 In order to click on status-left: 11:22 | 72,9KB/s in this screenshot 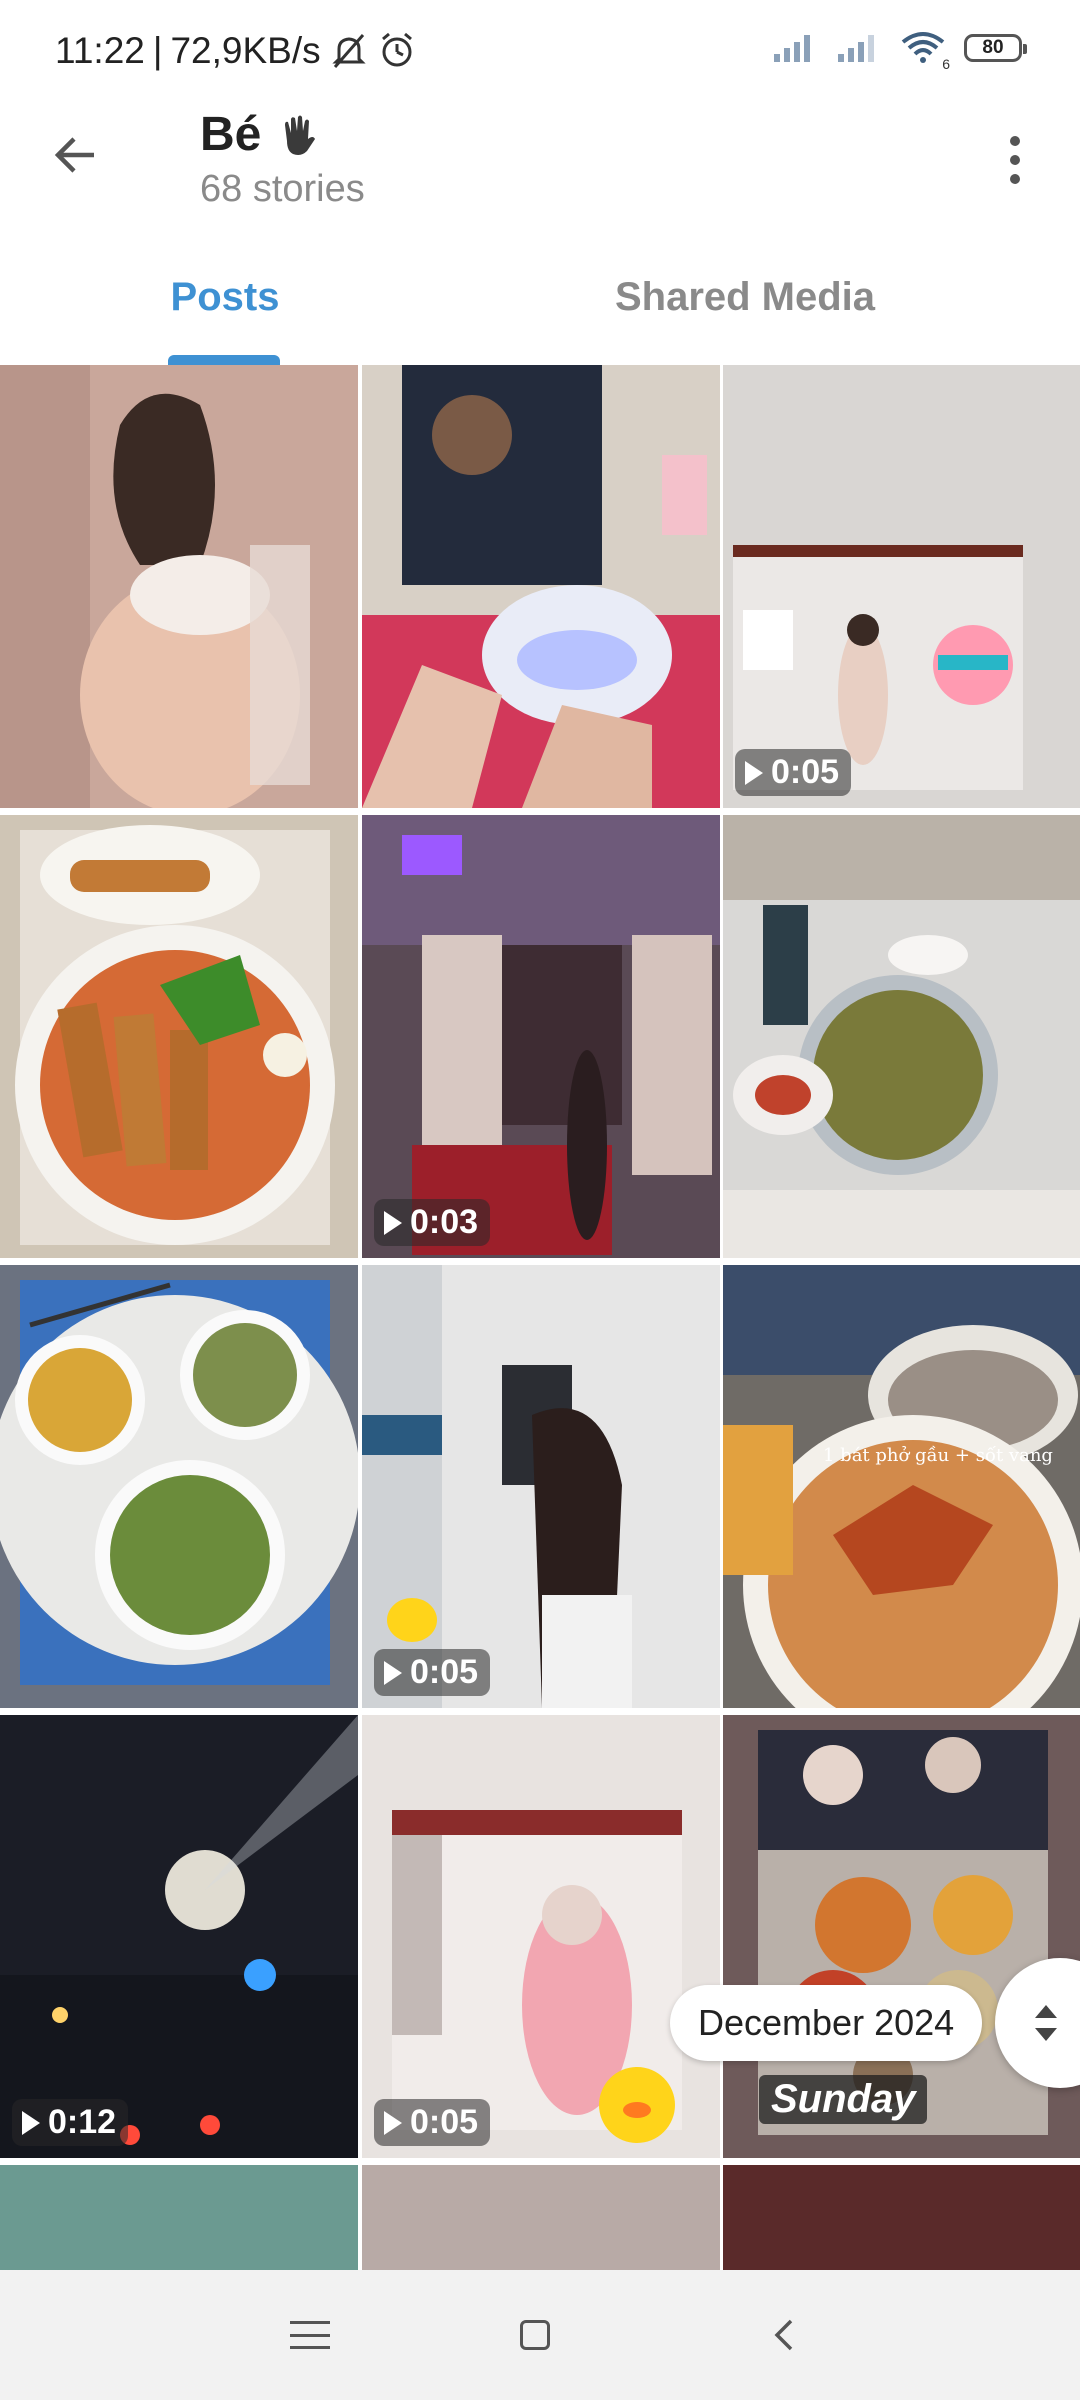, I will do `click(236, 51)`.